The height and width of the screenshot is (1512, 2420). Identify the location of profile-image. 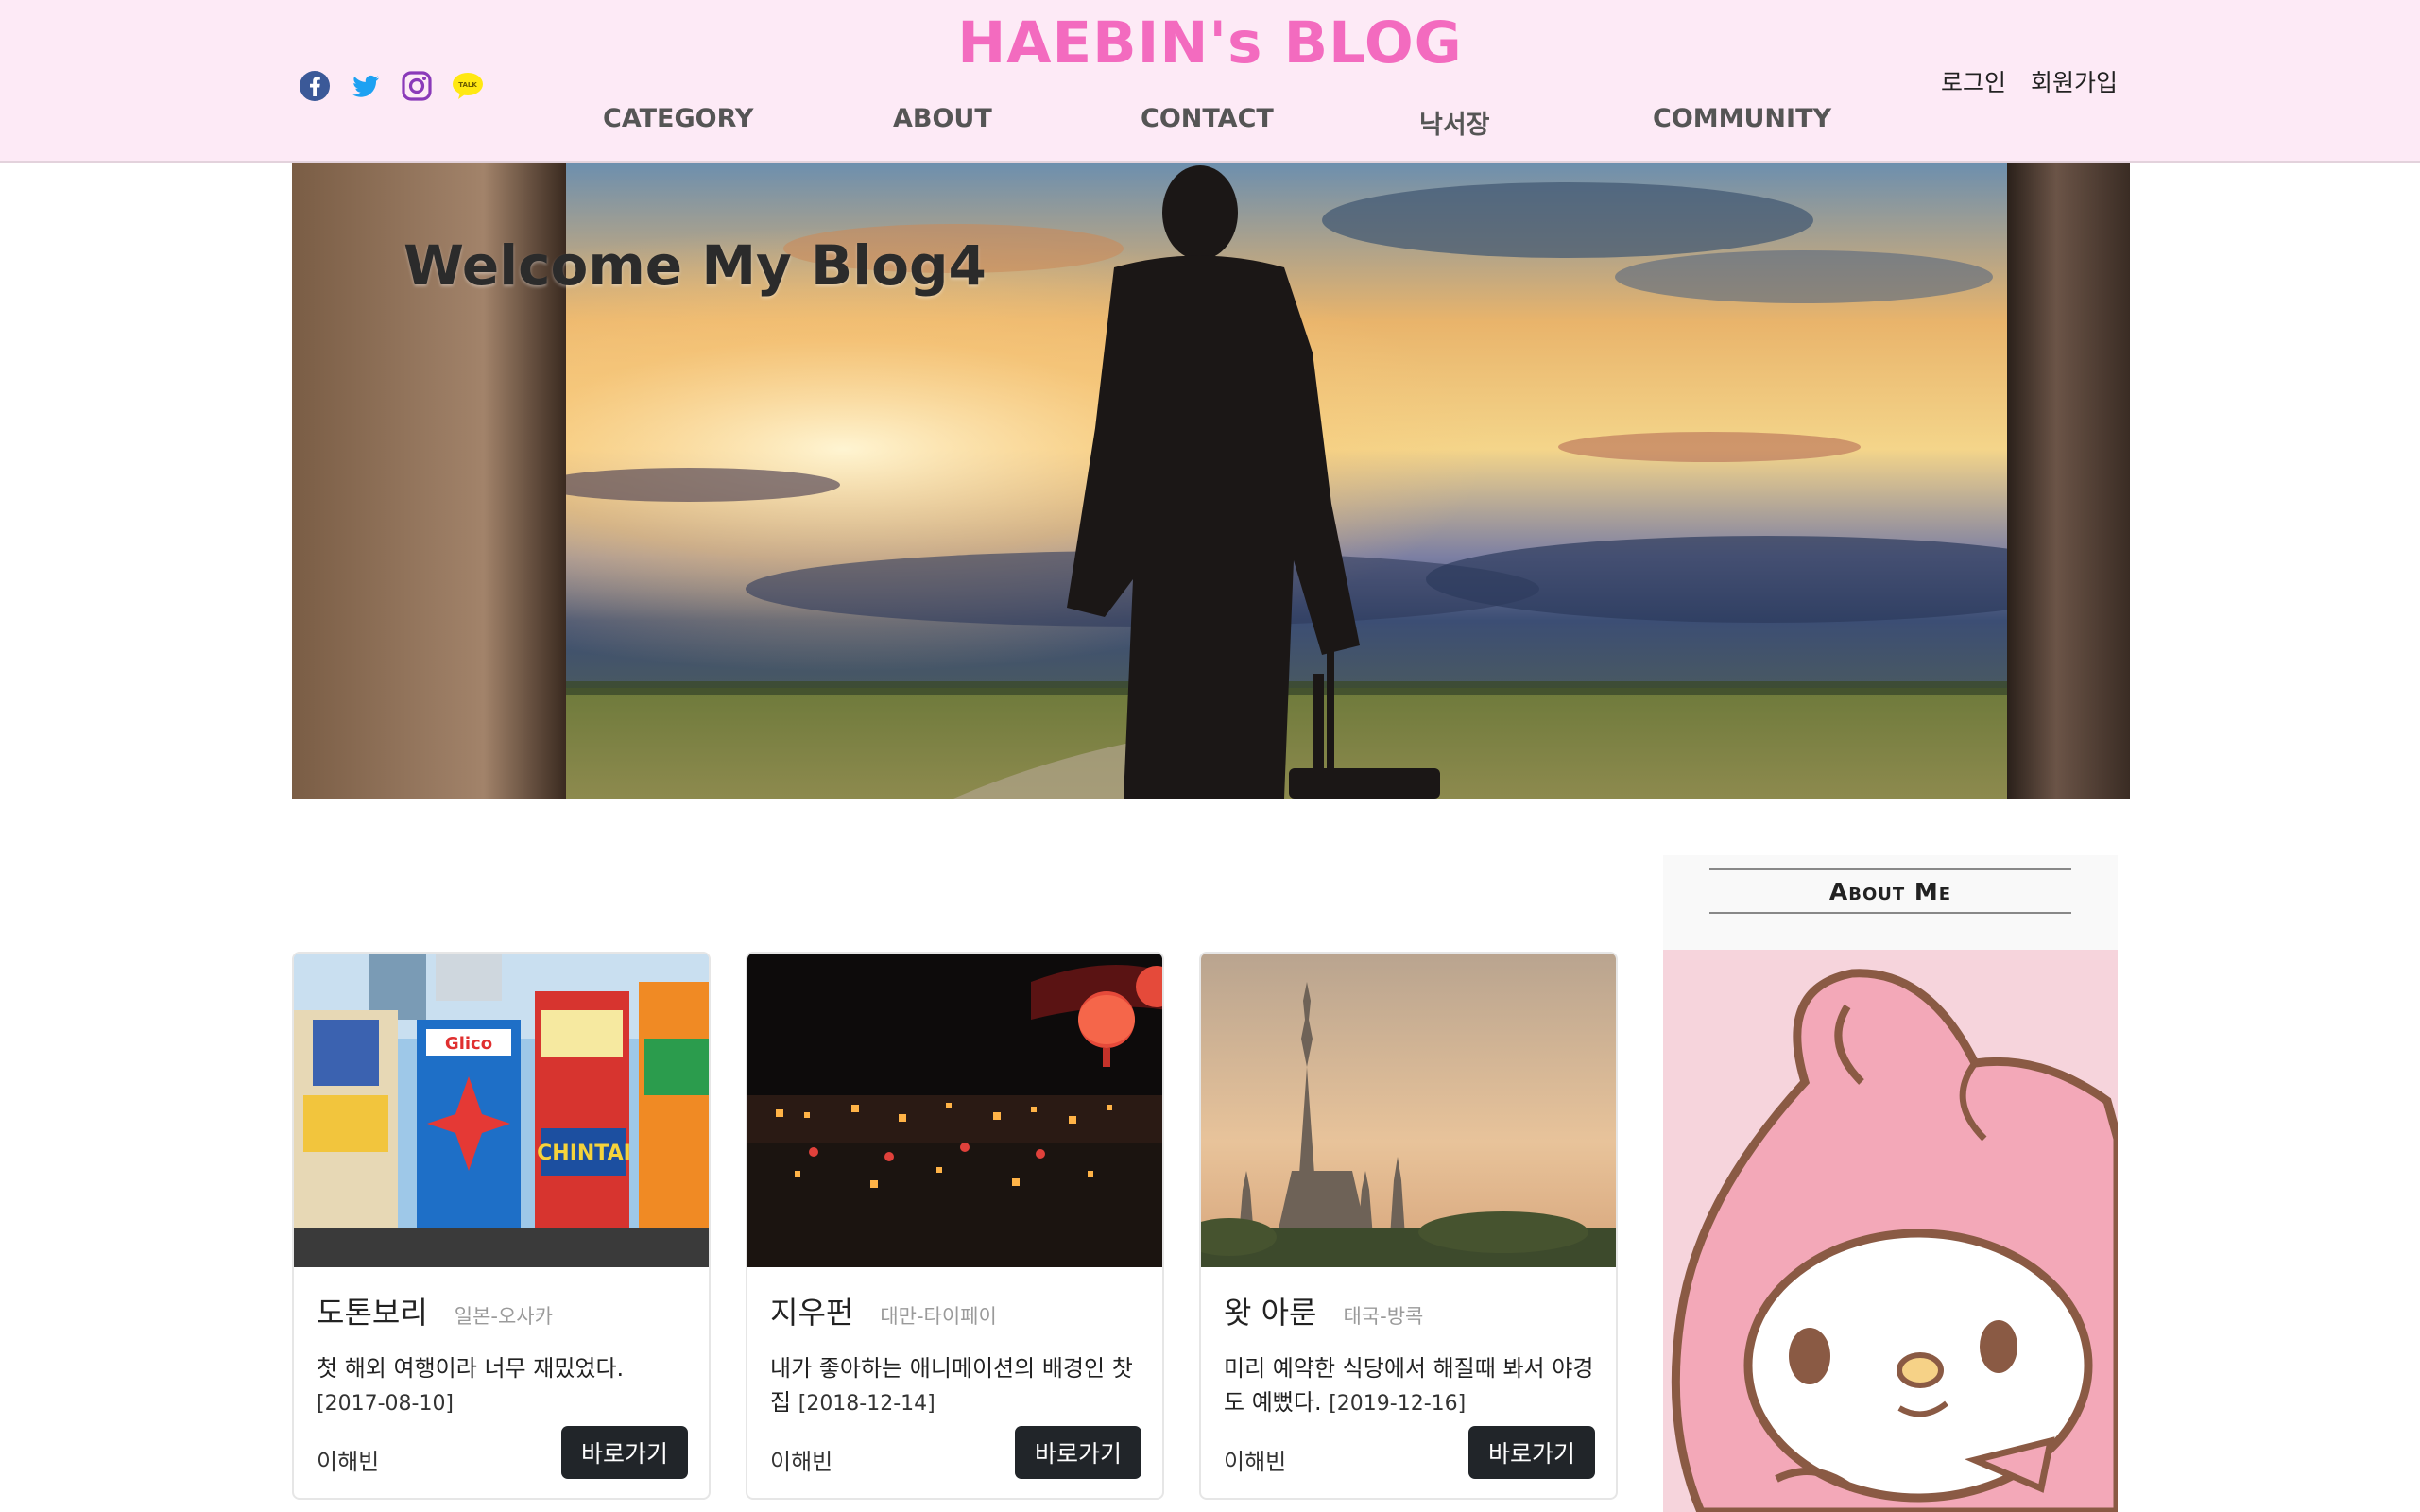
(1890, 1231).